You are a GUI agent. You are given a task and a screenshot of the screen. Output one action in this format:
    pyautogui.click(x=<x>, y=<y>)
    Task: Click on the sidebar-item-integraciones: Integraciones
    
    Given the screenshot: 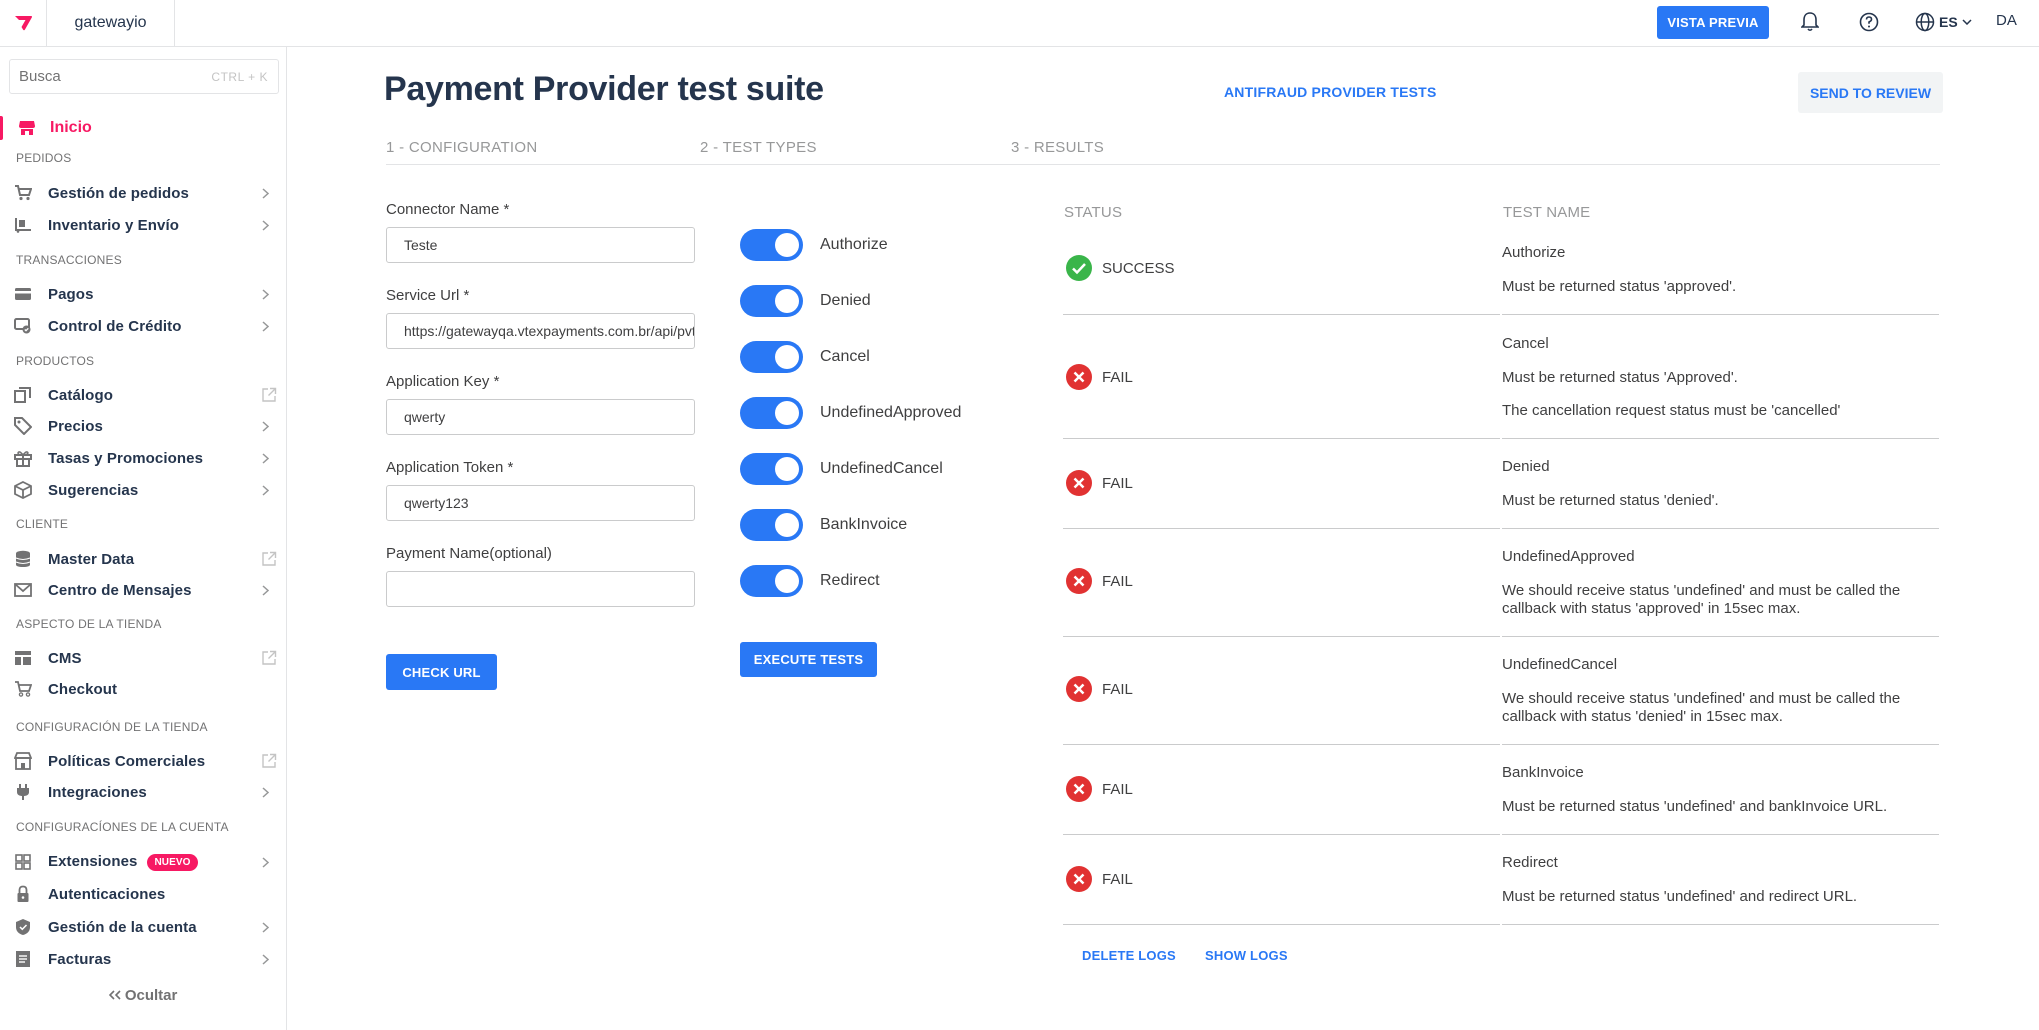 What is the action you would take?
    pyautogui.click(x=143, y=792)
    